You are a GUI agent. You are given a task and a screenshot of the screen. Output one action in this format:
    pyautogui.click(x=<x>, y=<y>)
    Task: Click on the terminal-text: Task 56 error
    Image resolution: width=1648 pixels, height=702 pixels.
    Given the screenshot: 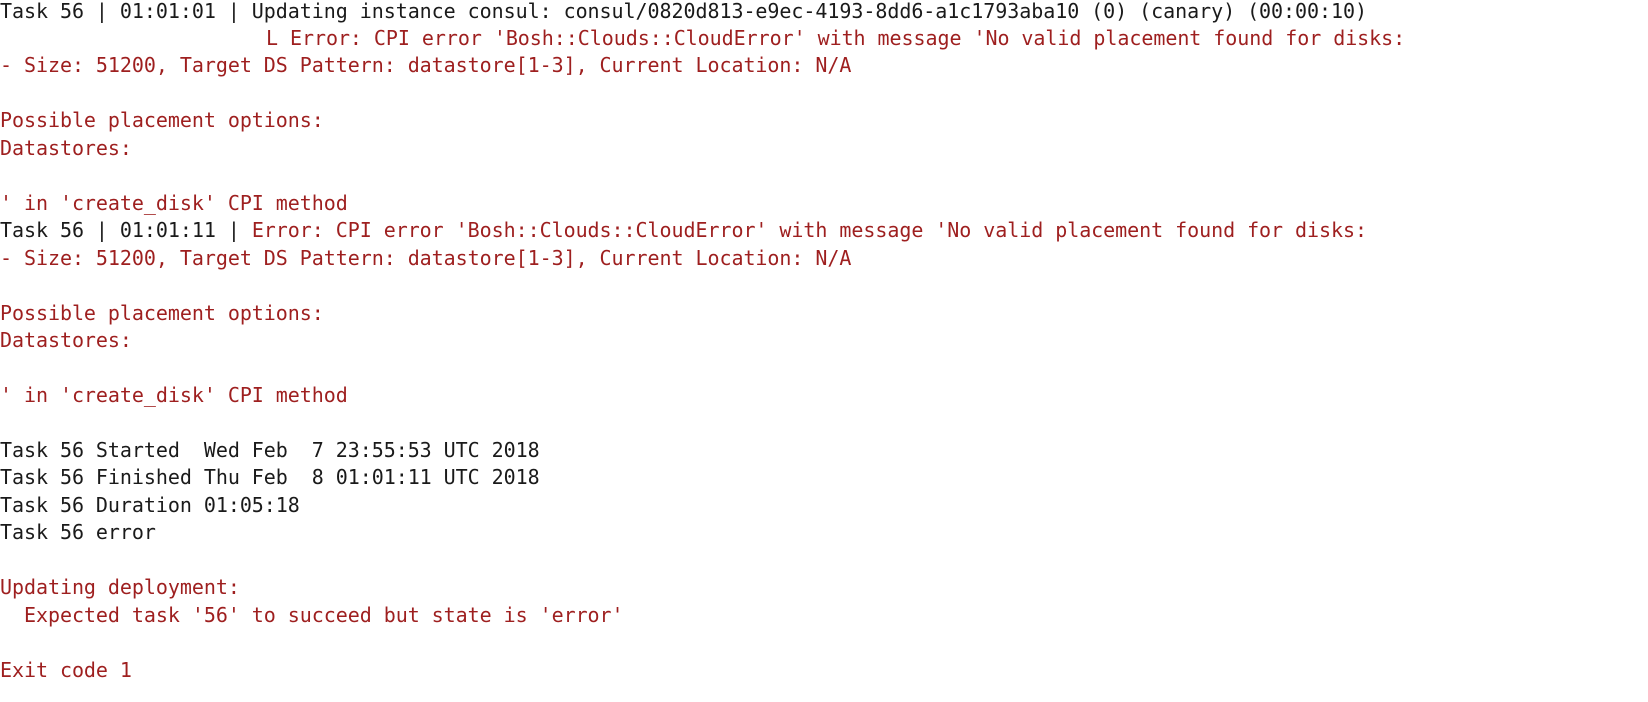 What is the action you would take?
    pyautogui.click(x=78, y=532)
    